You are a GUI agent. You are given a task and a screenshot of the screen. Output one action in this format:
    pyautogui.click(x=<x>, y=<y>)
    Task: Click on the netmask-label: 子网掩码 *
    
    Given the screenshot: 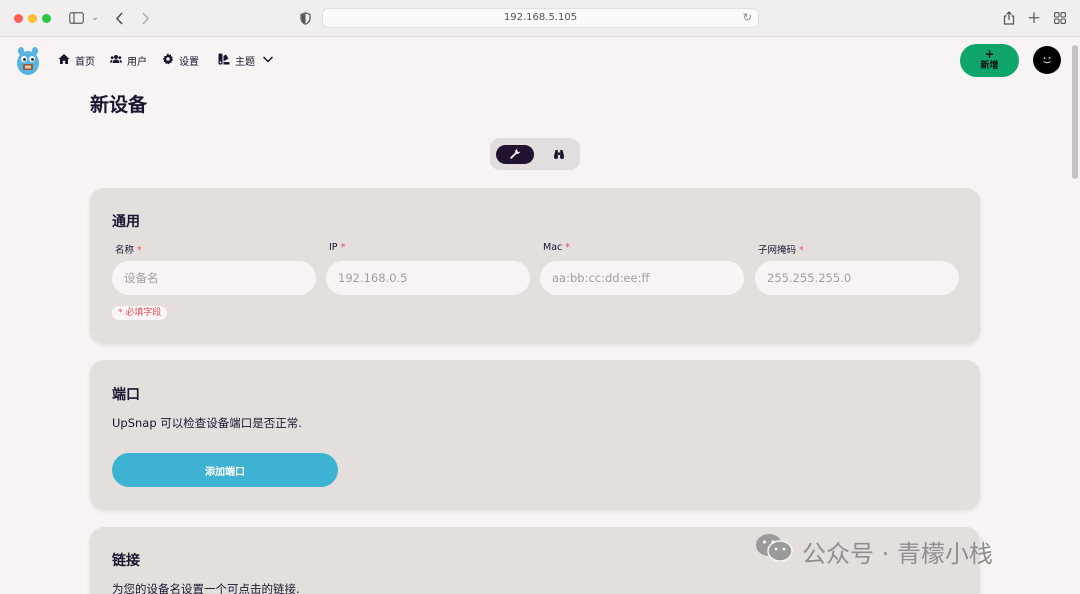 What is the action you would take?
    pyautogui.click(x=781, y=250)
    